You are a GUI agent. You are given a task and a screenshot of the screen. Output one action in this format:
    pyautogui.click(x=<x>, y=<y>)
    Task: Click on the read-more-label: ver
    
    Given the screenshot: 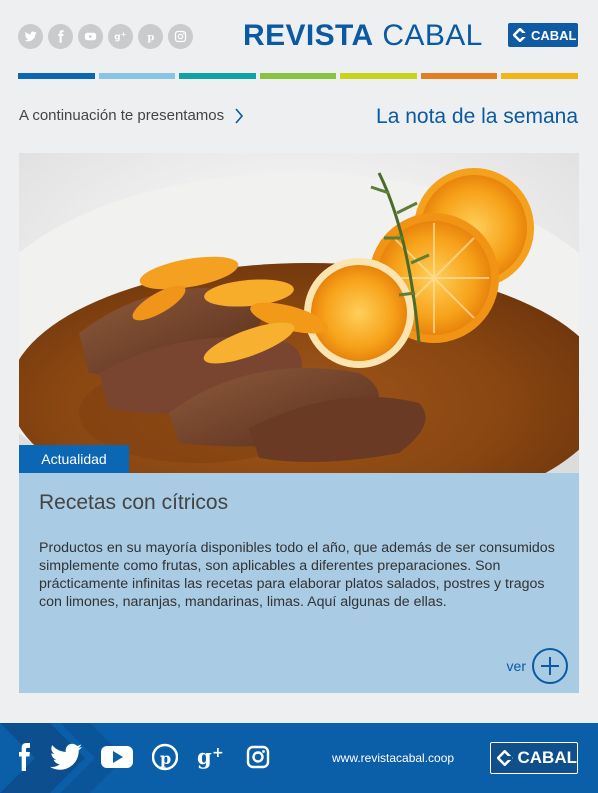 What is the action you would take?
    pyautogui.click(x=516, y=666)
    